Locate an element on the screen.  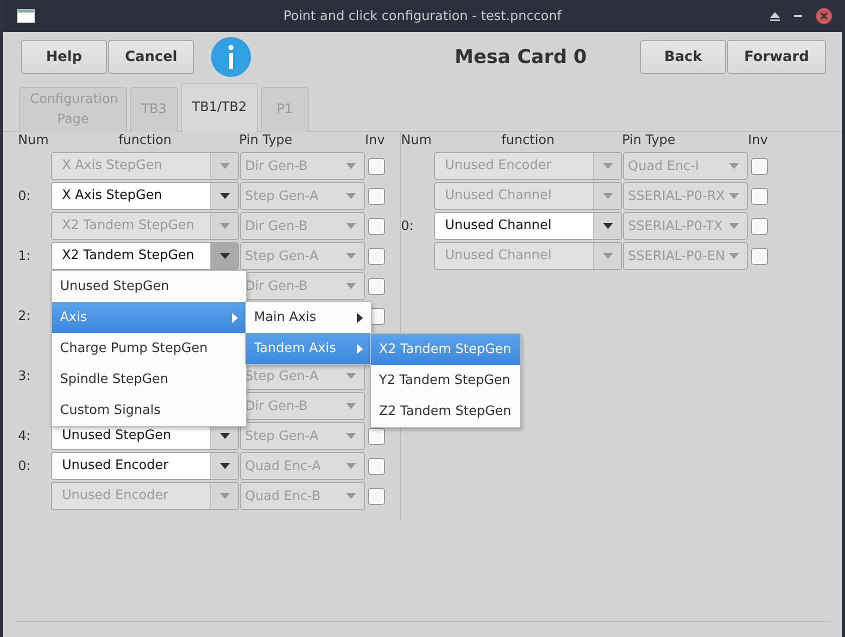
window-title: Point and click configuration - test.pncconf is located at coordinates (422, 16).